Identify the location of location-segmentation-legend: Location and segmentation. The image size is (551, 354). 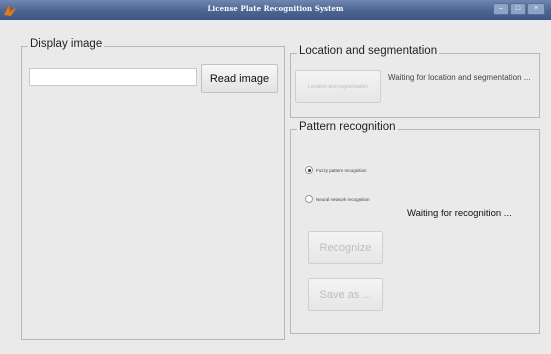
(368, 51).